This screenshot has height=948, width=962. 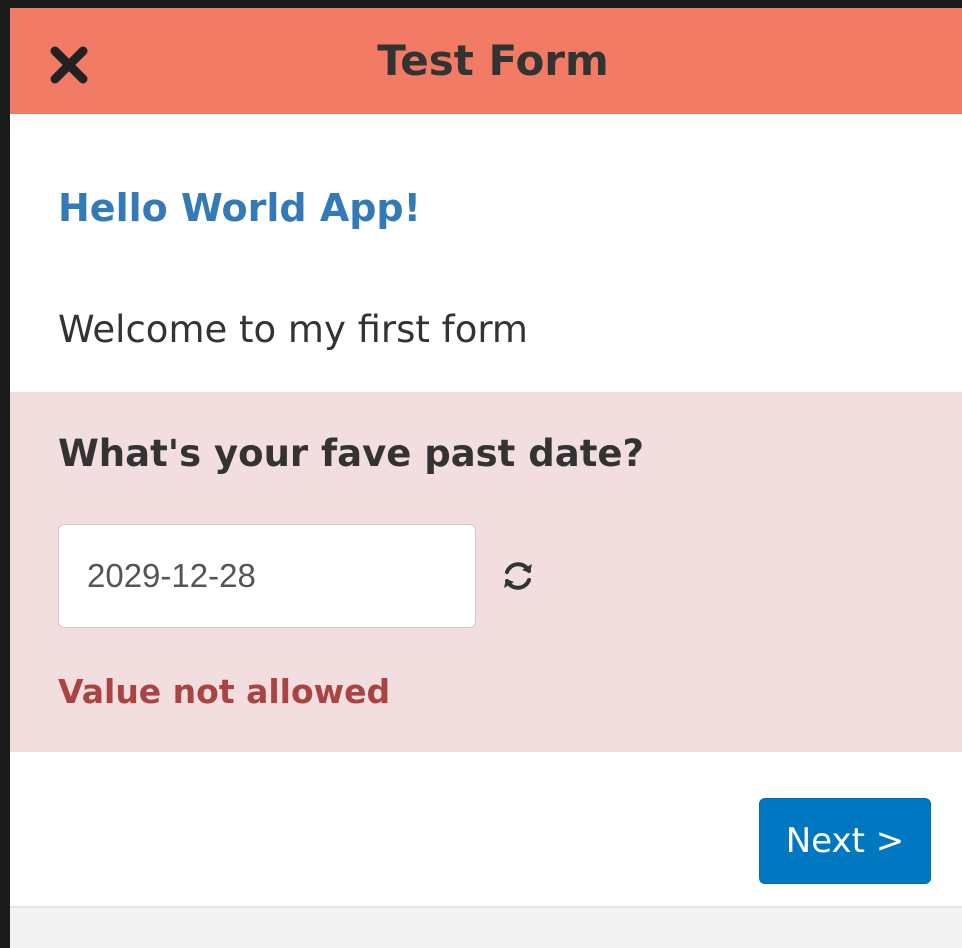 What do you see at coordinates (518, 576) in the screenshot?
I see `refresh-icon` at bounding box center [518, 576].